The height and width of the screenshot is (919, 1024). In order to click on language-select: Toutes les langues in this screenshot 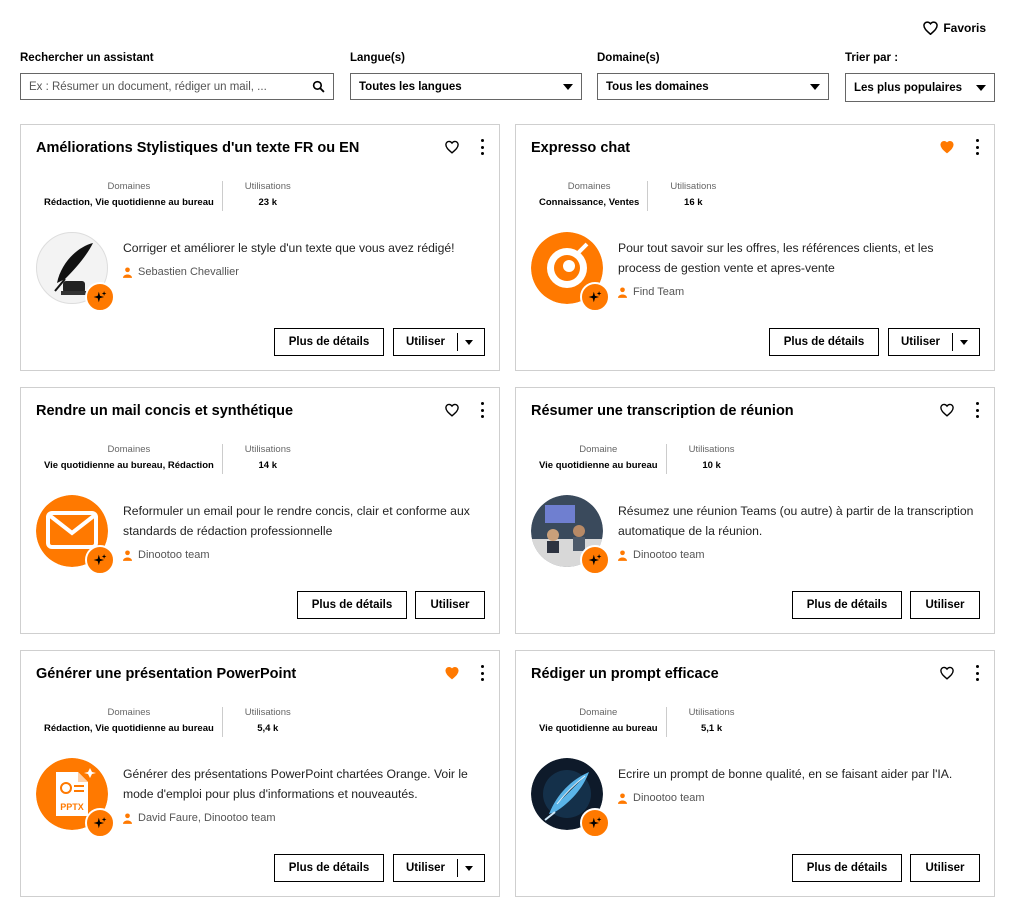, I will do `click(466, 86)`.